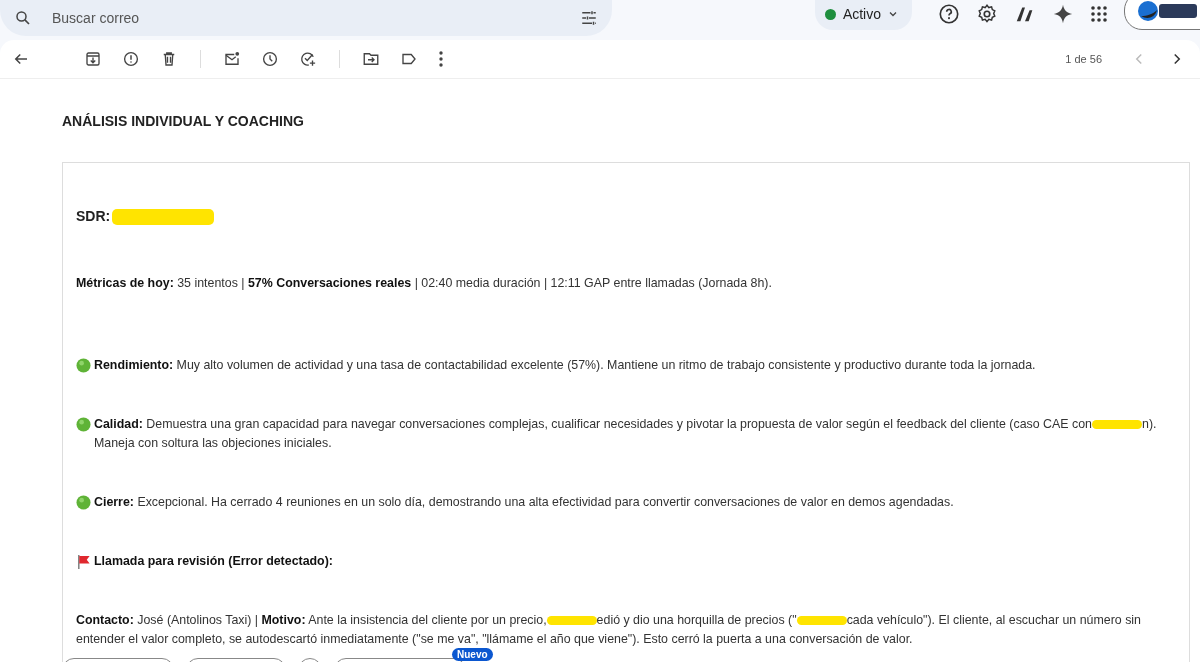 Image resolution: width=1200 pixels, height=662 pixels. Describe the element at coordinates (472, 654) in the screenshot. I see `new-badge: Nuevo` at that location.